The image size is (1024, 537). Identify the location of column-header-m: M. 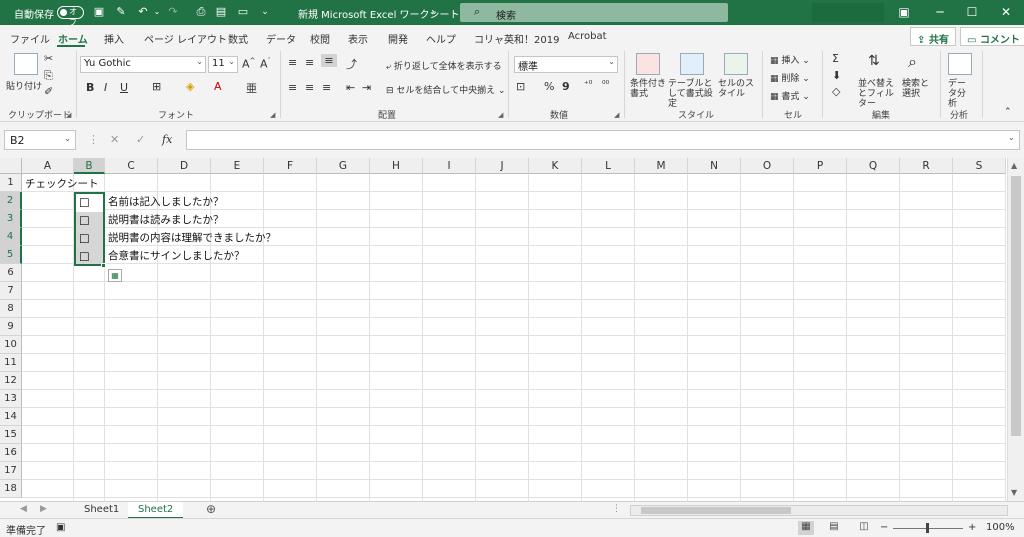
(661, 166).